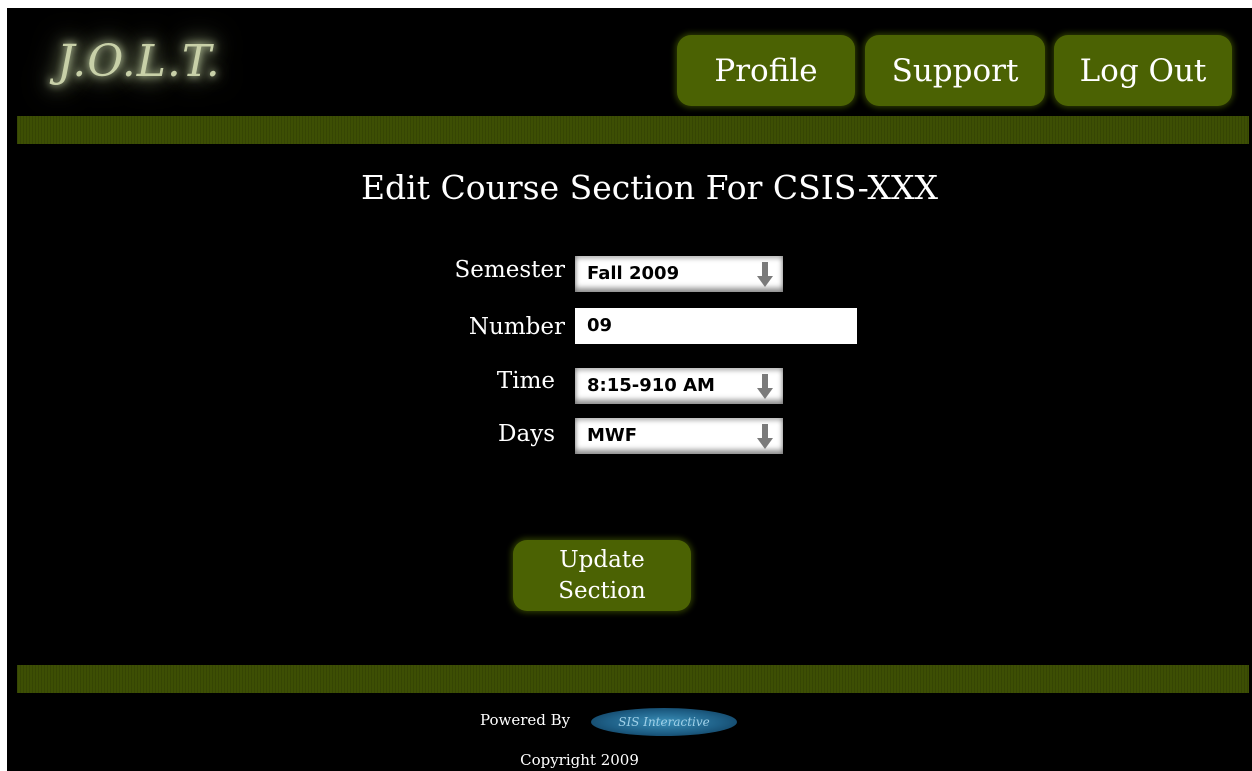  What do you see at coordinates (509, 270) in the screenshot?
I see `semester-label: Semester` at bounding box center [509, 270].